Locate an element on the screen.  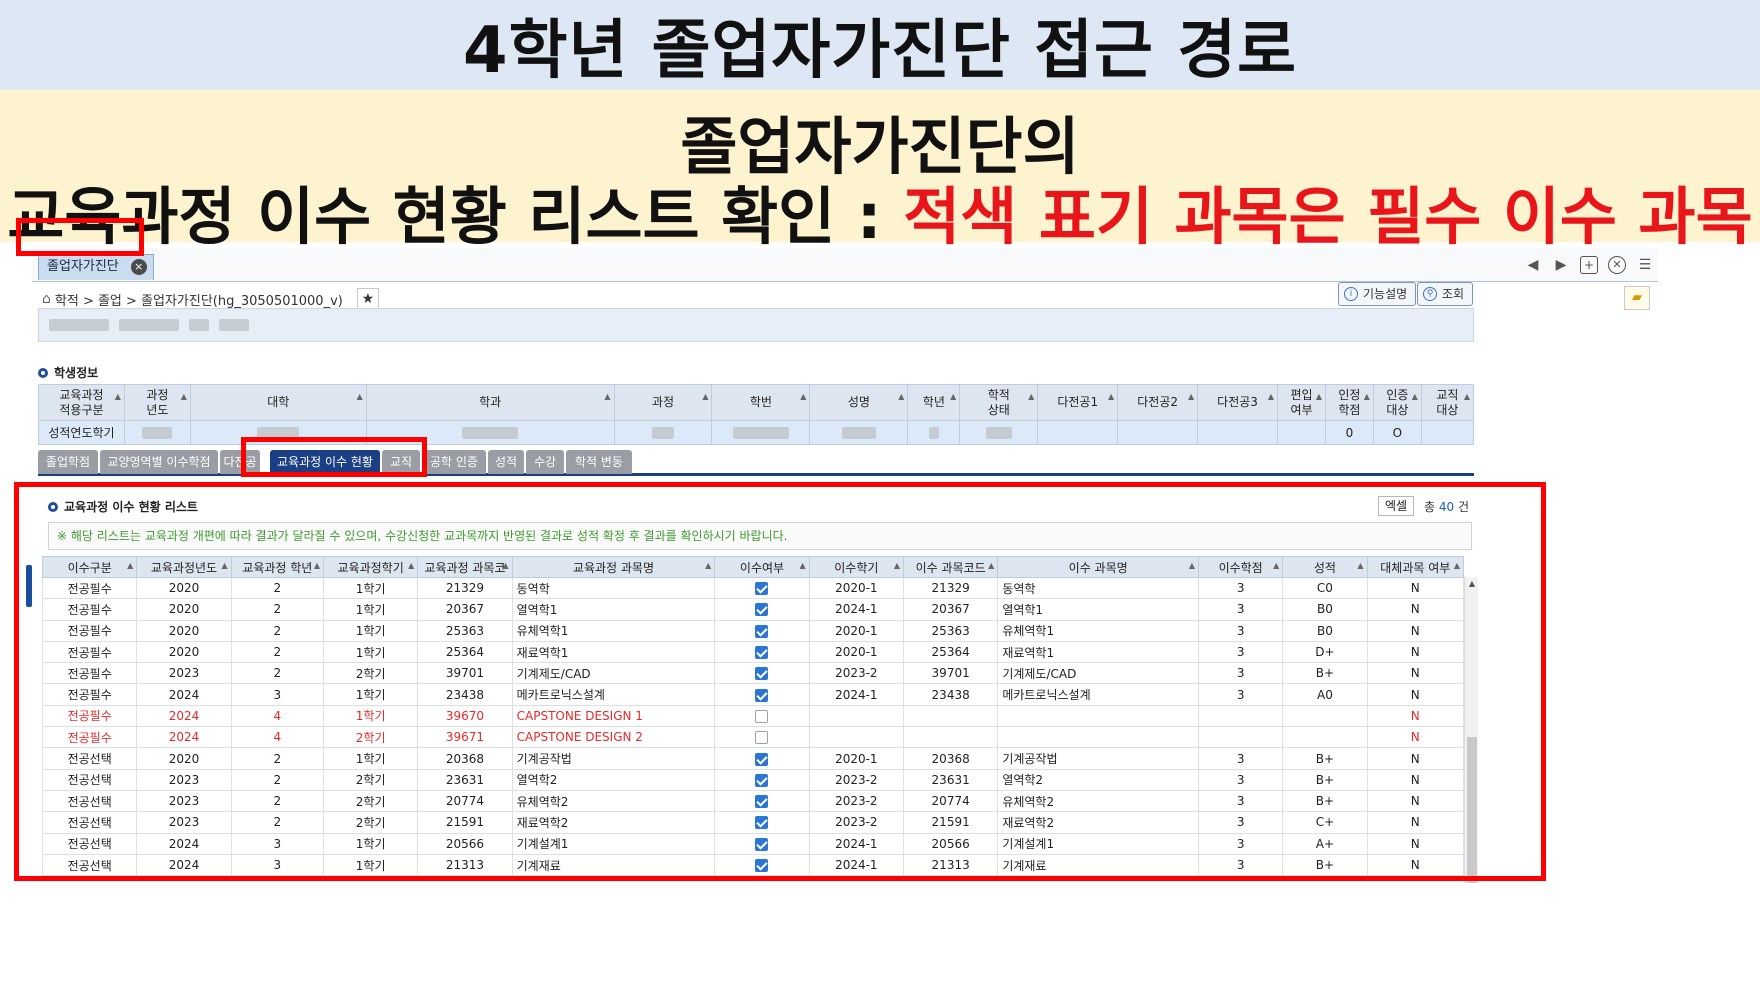
folder-icon: ▰ is located at coordinates (1637, 298).